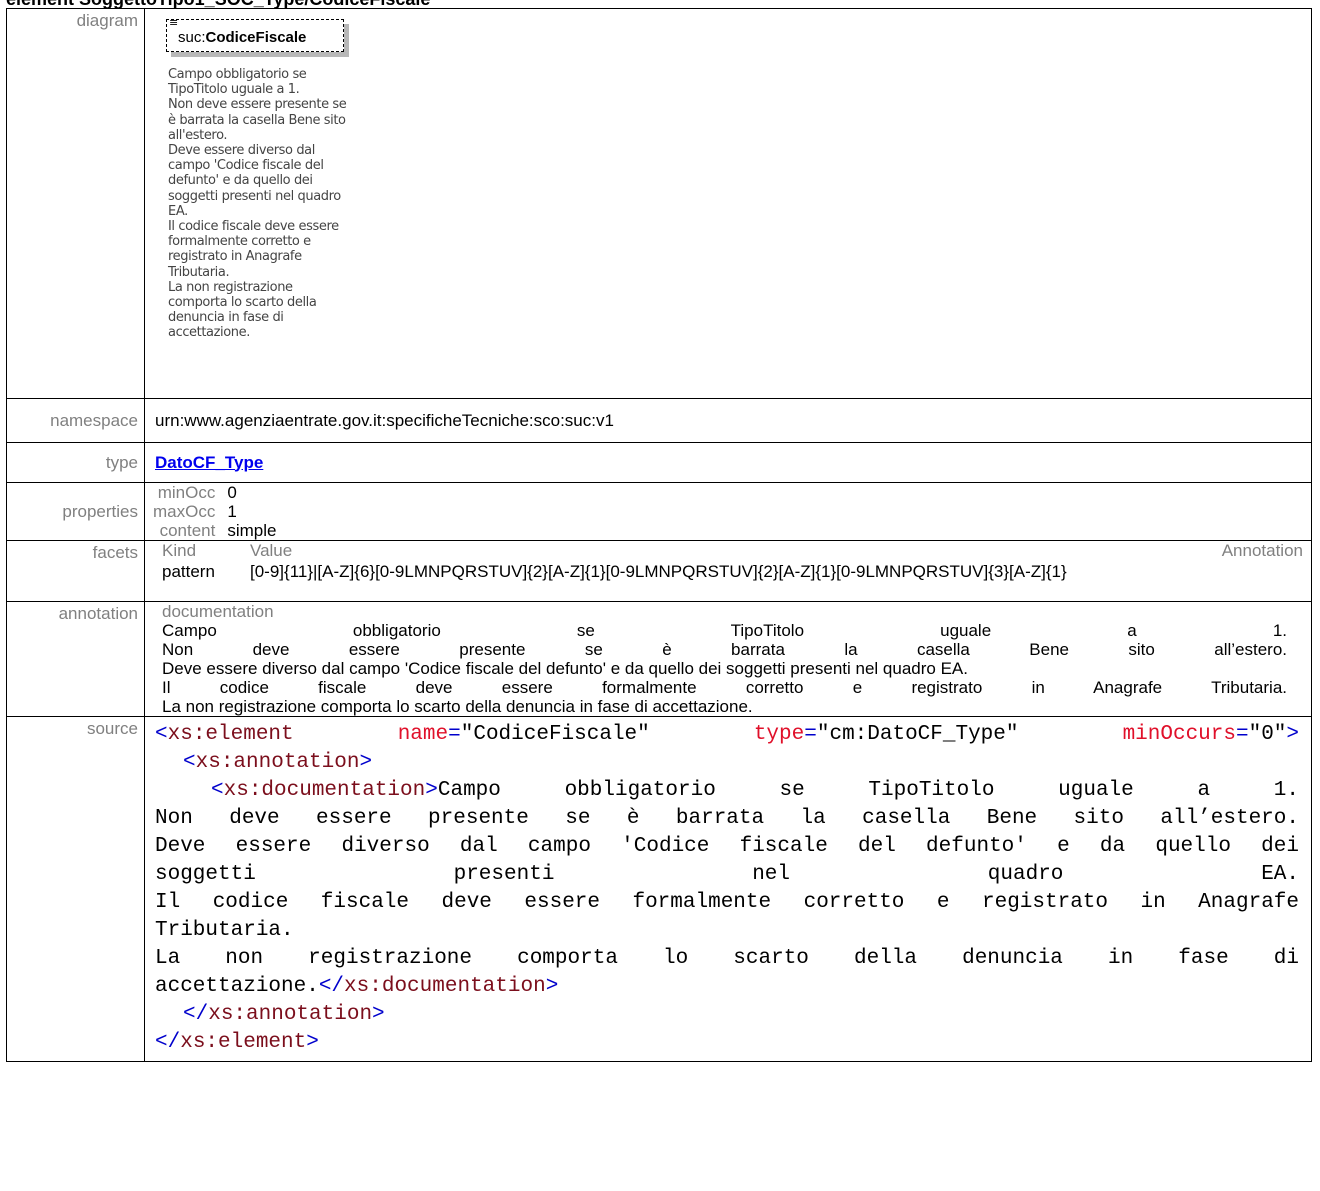 This screenshot has height=1191, width=1320. What do you see at coordinates (179, 550) in the screenshot?
I see `facets-kind-header: Kind` at bounding box center [179, 550].